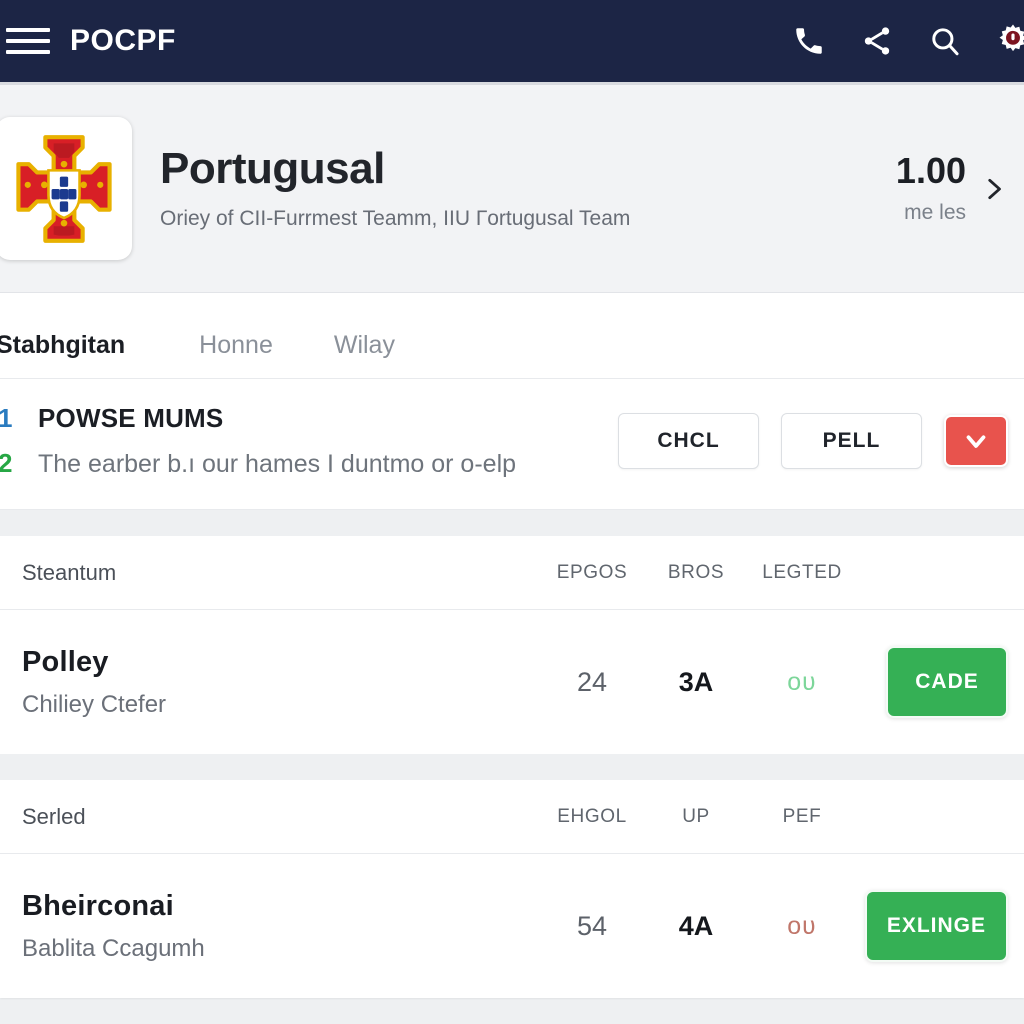 This screenshot has width=1024, height=1024. I want to click on tab-bar: Stabhgitan Honne Wilay, so click(512, 336).